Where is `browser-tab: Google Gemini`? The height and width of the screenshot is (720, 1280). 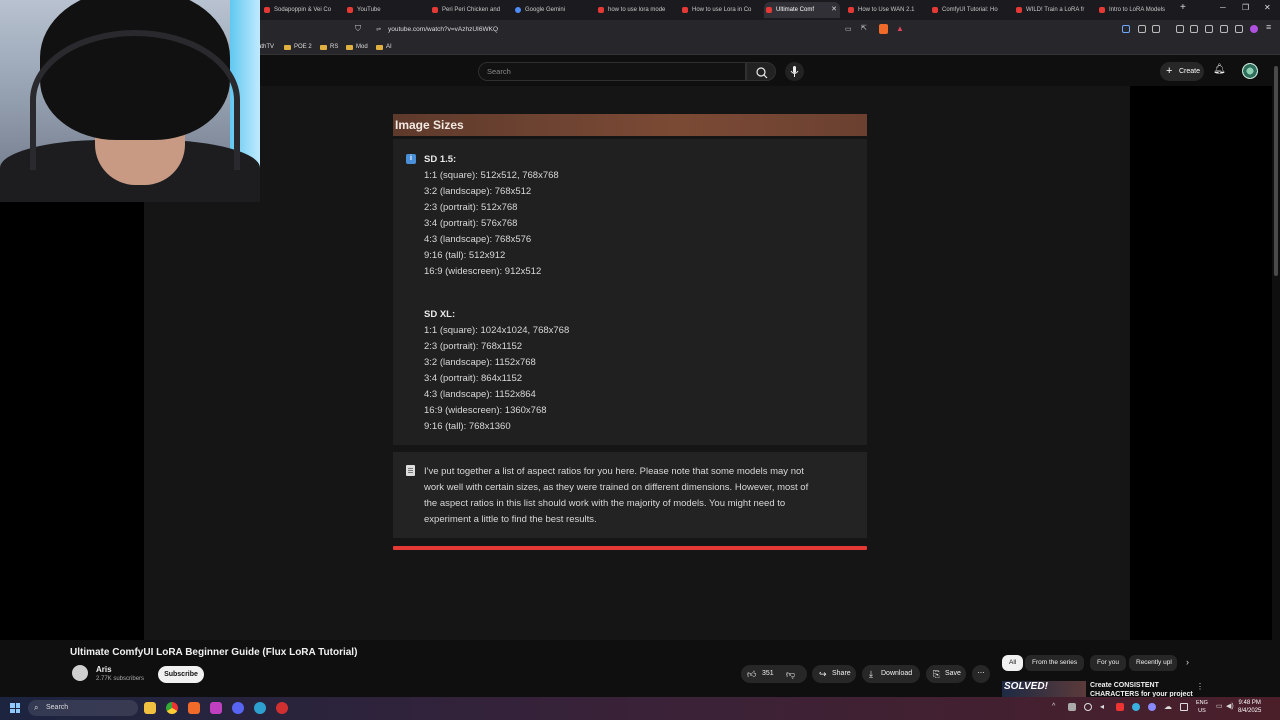
browser-tab: Google Gemini is located at coordinates (552, 10).